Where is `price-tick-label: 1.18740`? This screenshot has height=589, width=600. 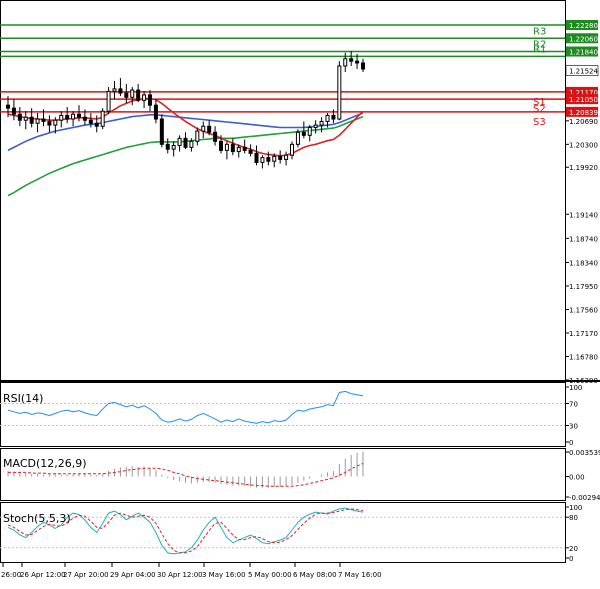
price-tick-label: 1.18740 is located at coordinates (583, 239).